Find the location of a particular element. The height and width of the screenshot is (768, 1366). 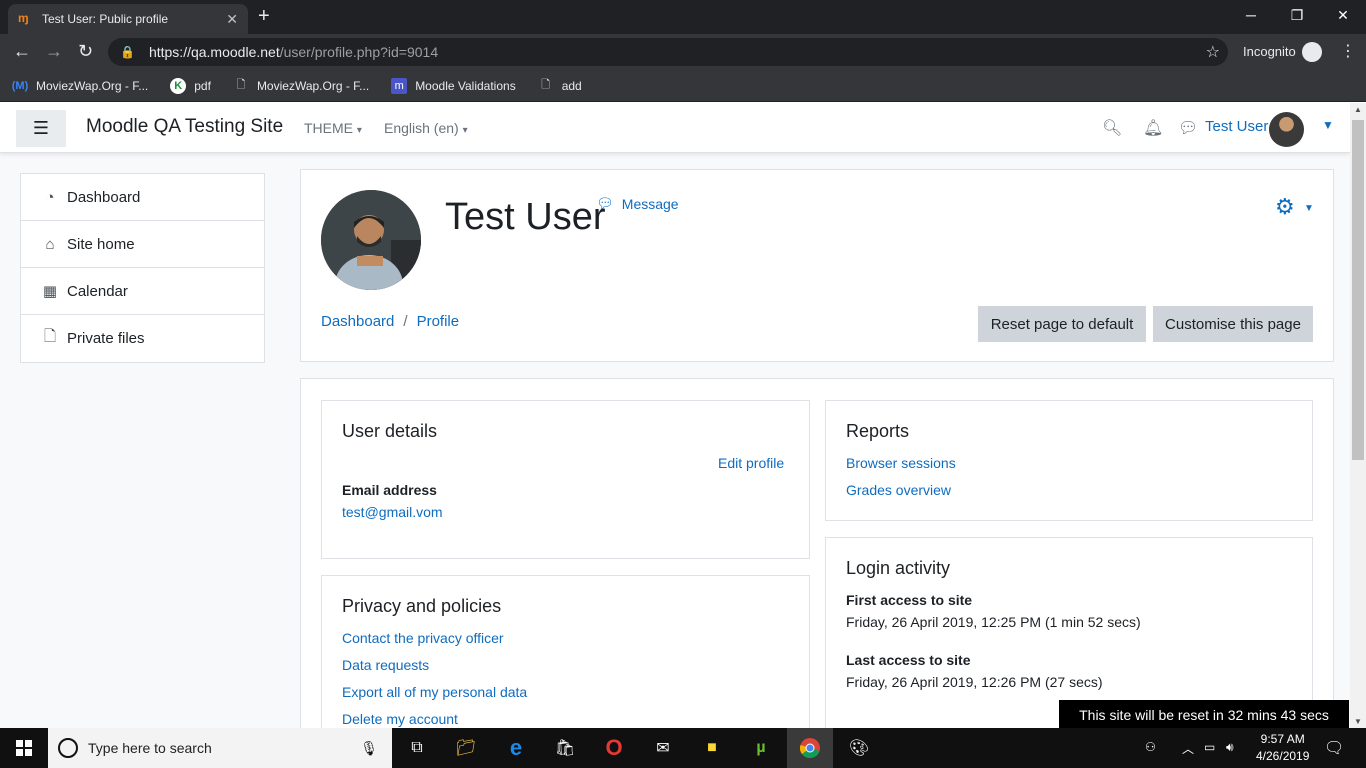

window-controls: ─ ❐ ✕ is located at coordinates (1297, 15).